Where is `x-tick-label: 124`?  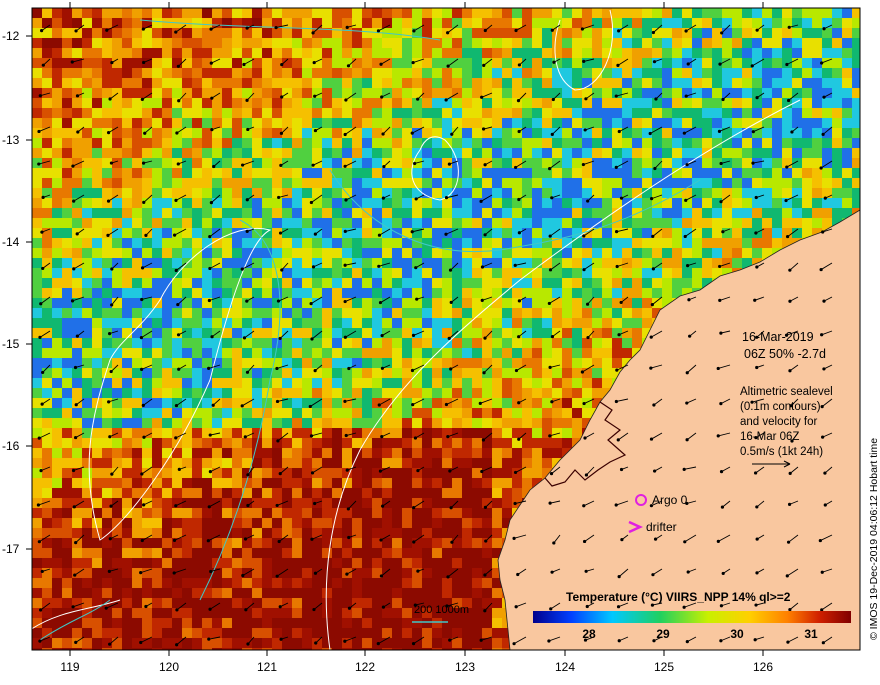
x-tick-label: 124 is located at coordinates (565, 667).